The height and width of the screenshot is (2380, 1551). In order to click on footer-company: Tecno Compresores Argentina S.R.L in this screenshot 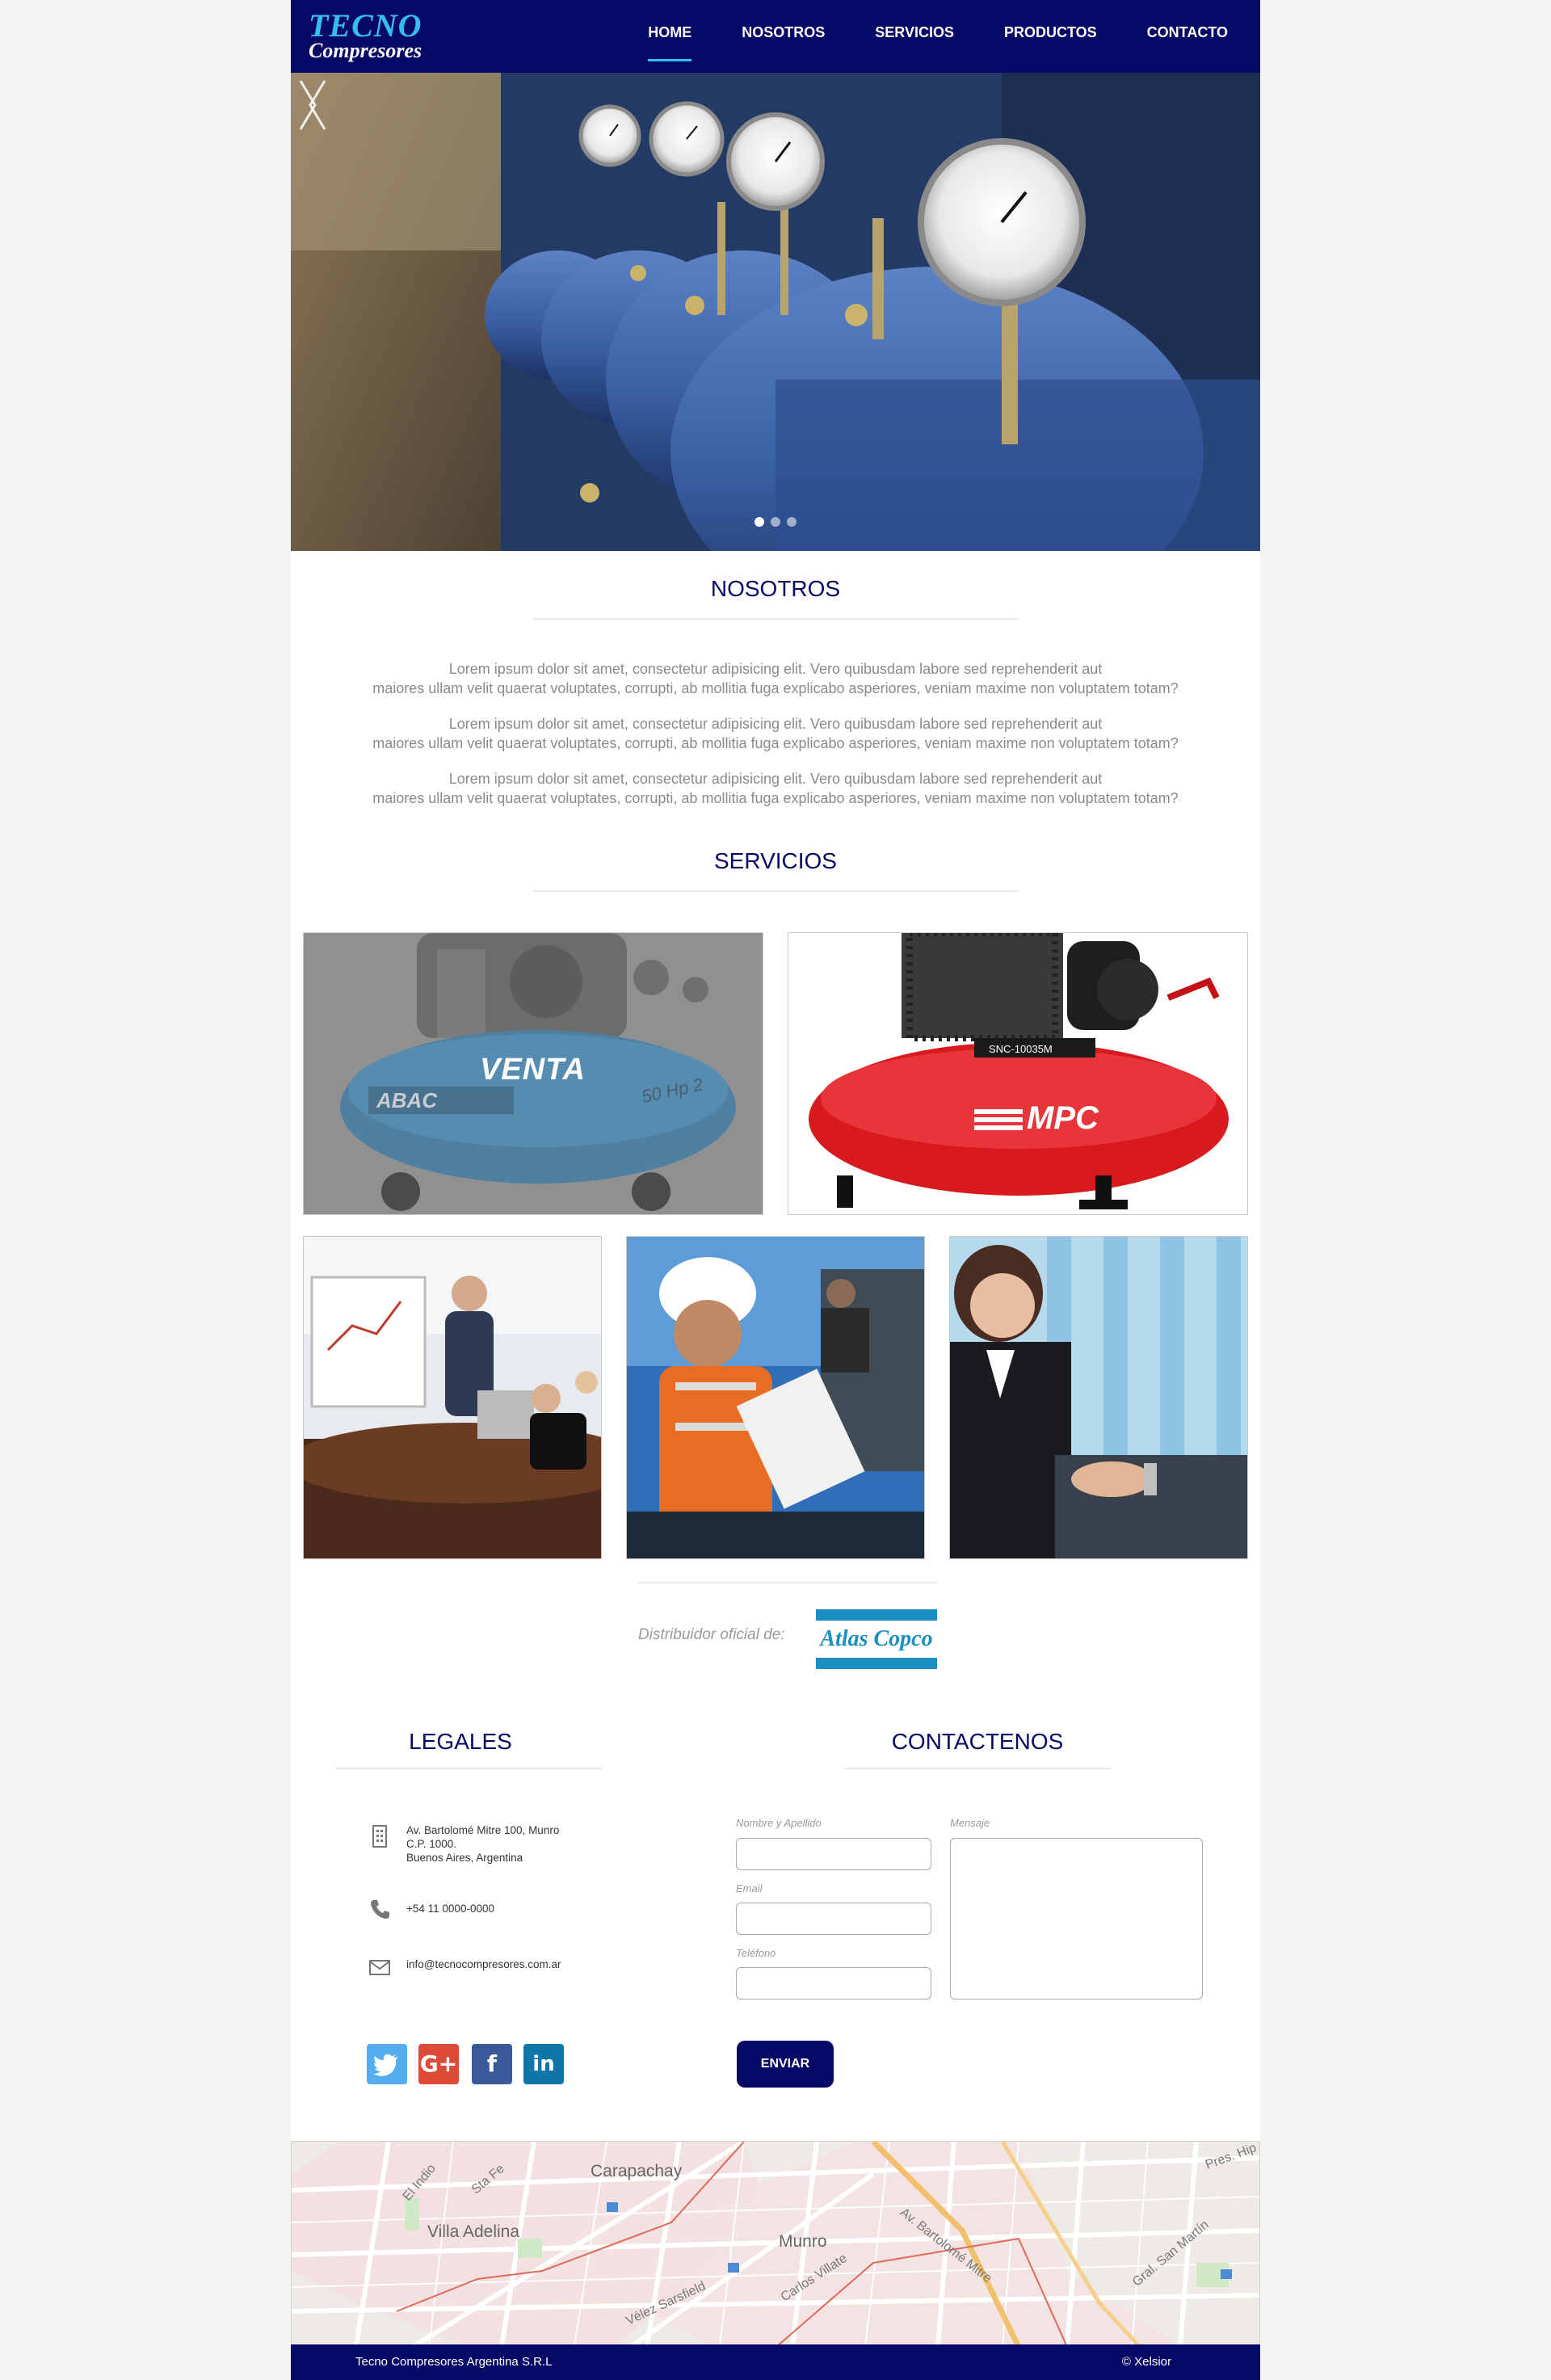, I will do `click(454, 2362)`.